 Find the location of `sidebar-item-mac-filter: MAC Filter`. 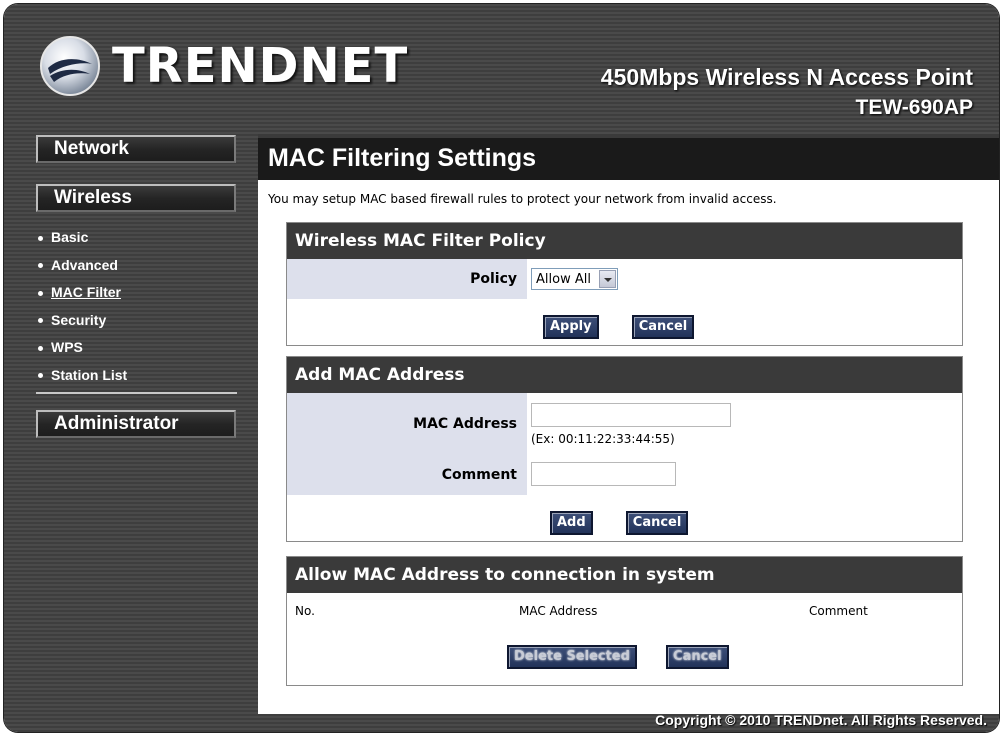

sidebar-item-mac-filter: MAC Filter is located at coordinates (137, 295).